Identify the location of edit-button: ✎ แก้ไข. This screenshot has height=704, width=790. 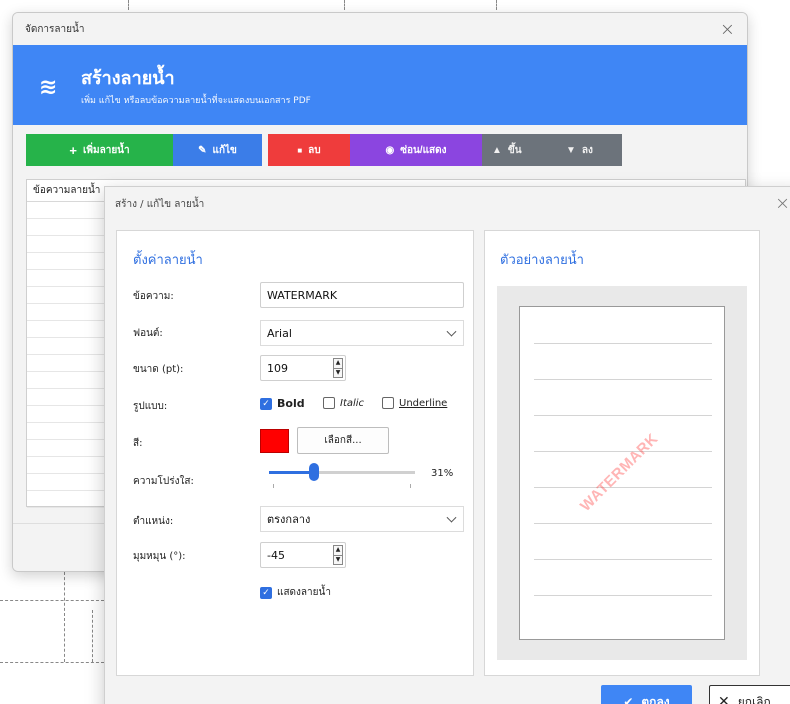
(217, 150).